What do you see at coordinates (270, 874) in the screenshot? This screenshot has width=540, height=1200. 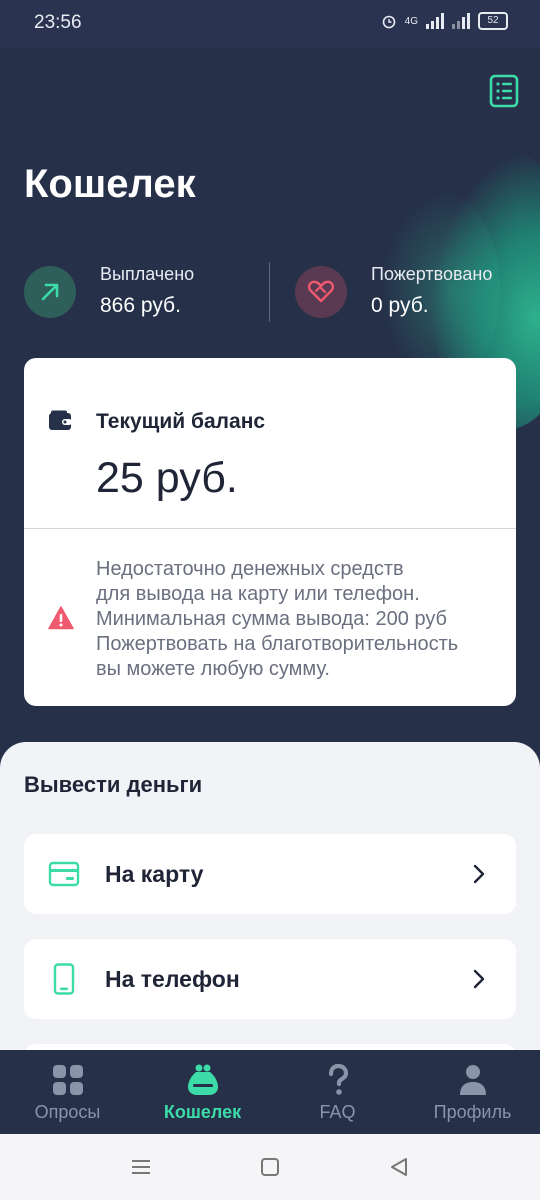 I see `withdraw-to-card-button: На карту` at bounding box center [270, 874].